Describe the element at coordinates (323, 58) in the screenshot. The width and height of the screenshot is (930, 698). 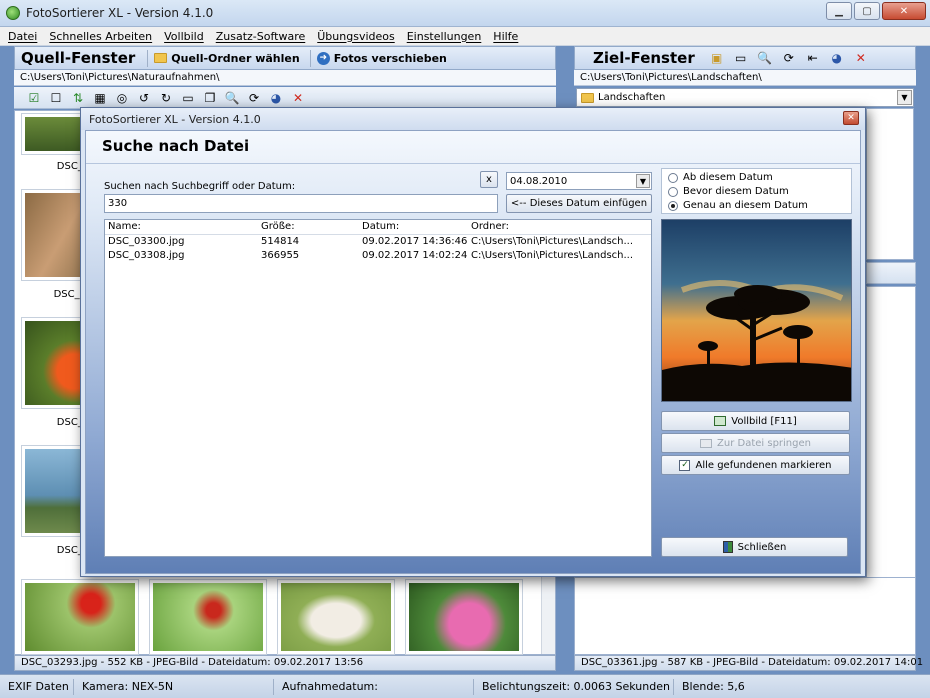
I see `arrow-right-circle-icon: ➜` at that location.